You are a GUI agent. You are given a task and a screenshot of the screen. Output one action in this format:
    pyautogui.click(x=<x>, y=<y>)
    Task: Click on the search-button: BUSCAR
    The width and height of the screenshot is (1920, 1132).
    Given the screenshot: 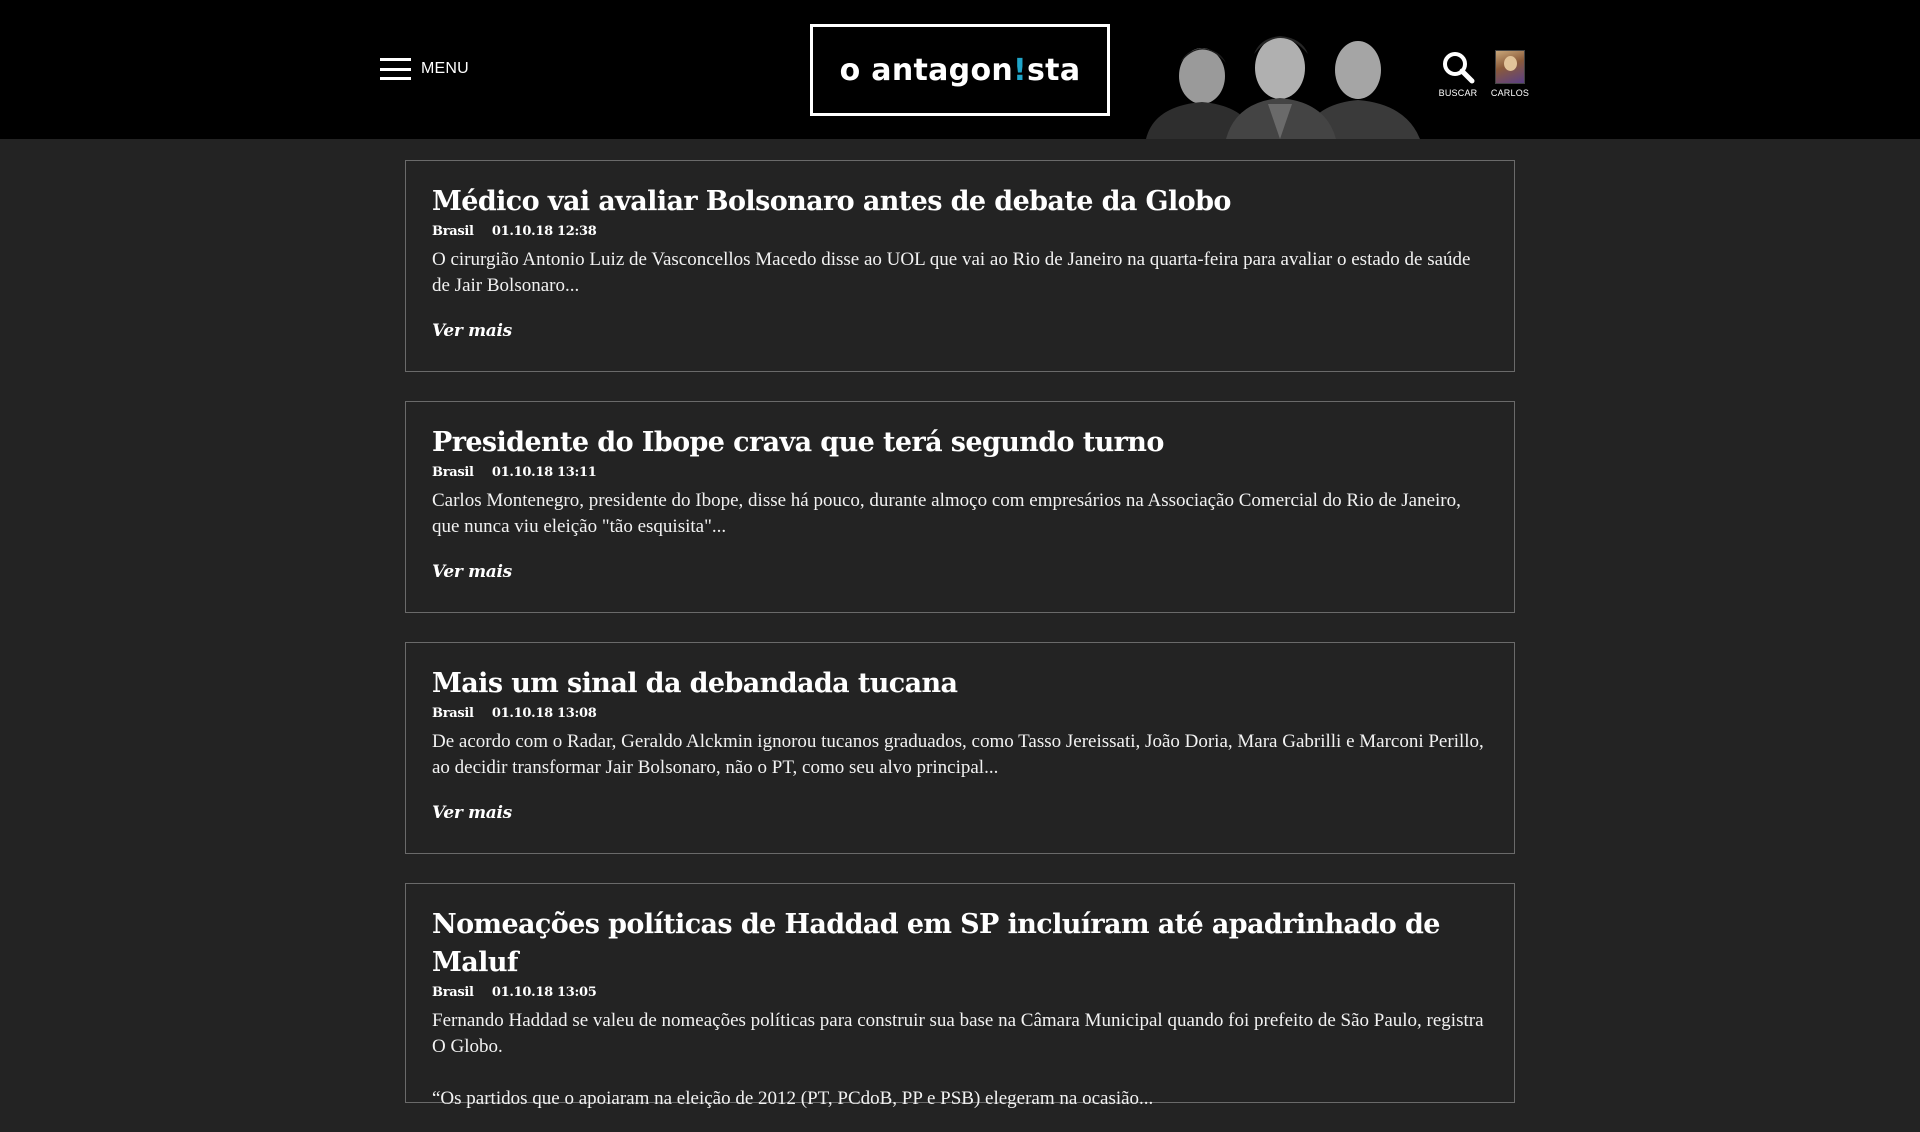 What is the action you would take?
    pyautogui.click(x=1458, y=74)
    